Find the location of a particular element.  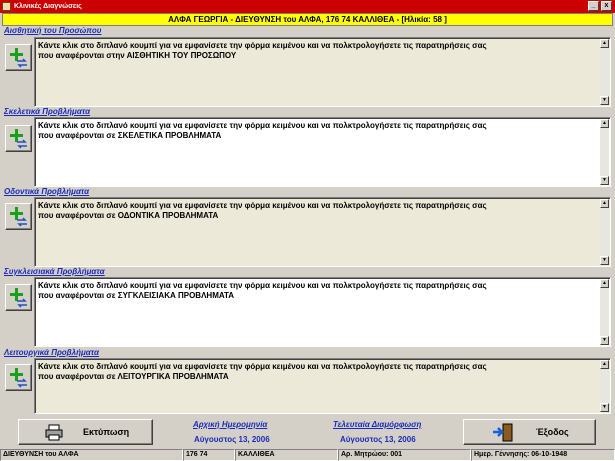

section-label-dental: Οδοντικά Προβλήματα is located at coordinates (47, 191).